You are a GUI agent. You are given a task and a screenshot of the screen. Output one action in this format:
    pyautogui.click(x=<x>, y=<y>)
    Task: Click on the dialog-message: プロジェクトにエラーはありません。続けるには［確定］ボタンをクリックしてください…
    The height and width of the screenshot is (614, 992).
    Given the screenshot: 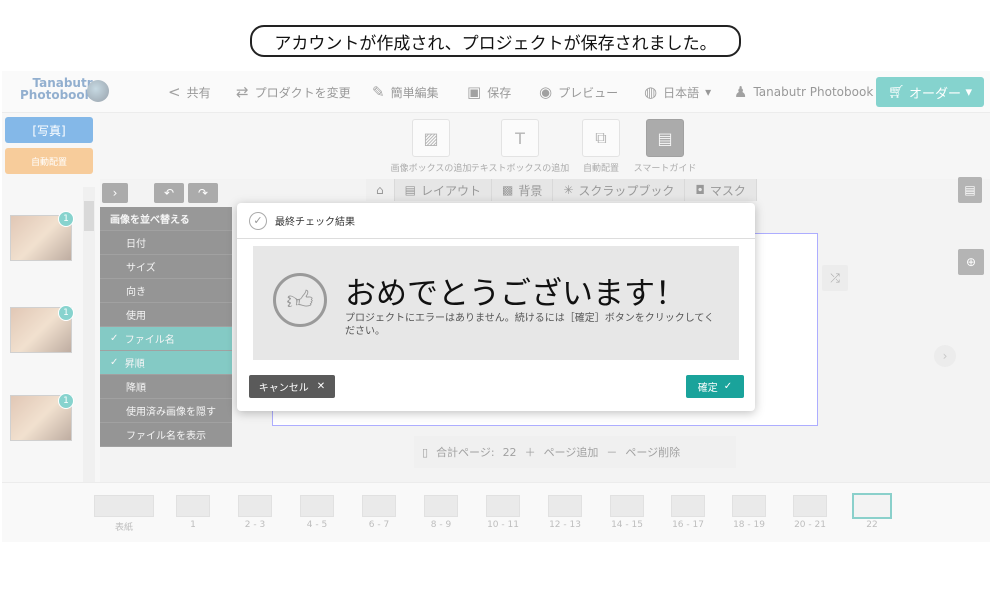 What is the action you would take?
    pyautogui.click(x=530, y=325)
    